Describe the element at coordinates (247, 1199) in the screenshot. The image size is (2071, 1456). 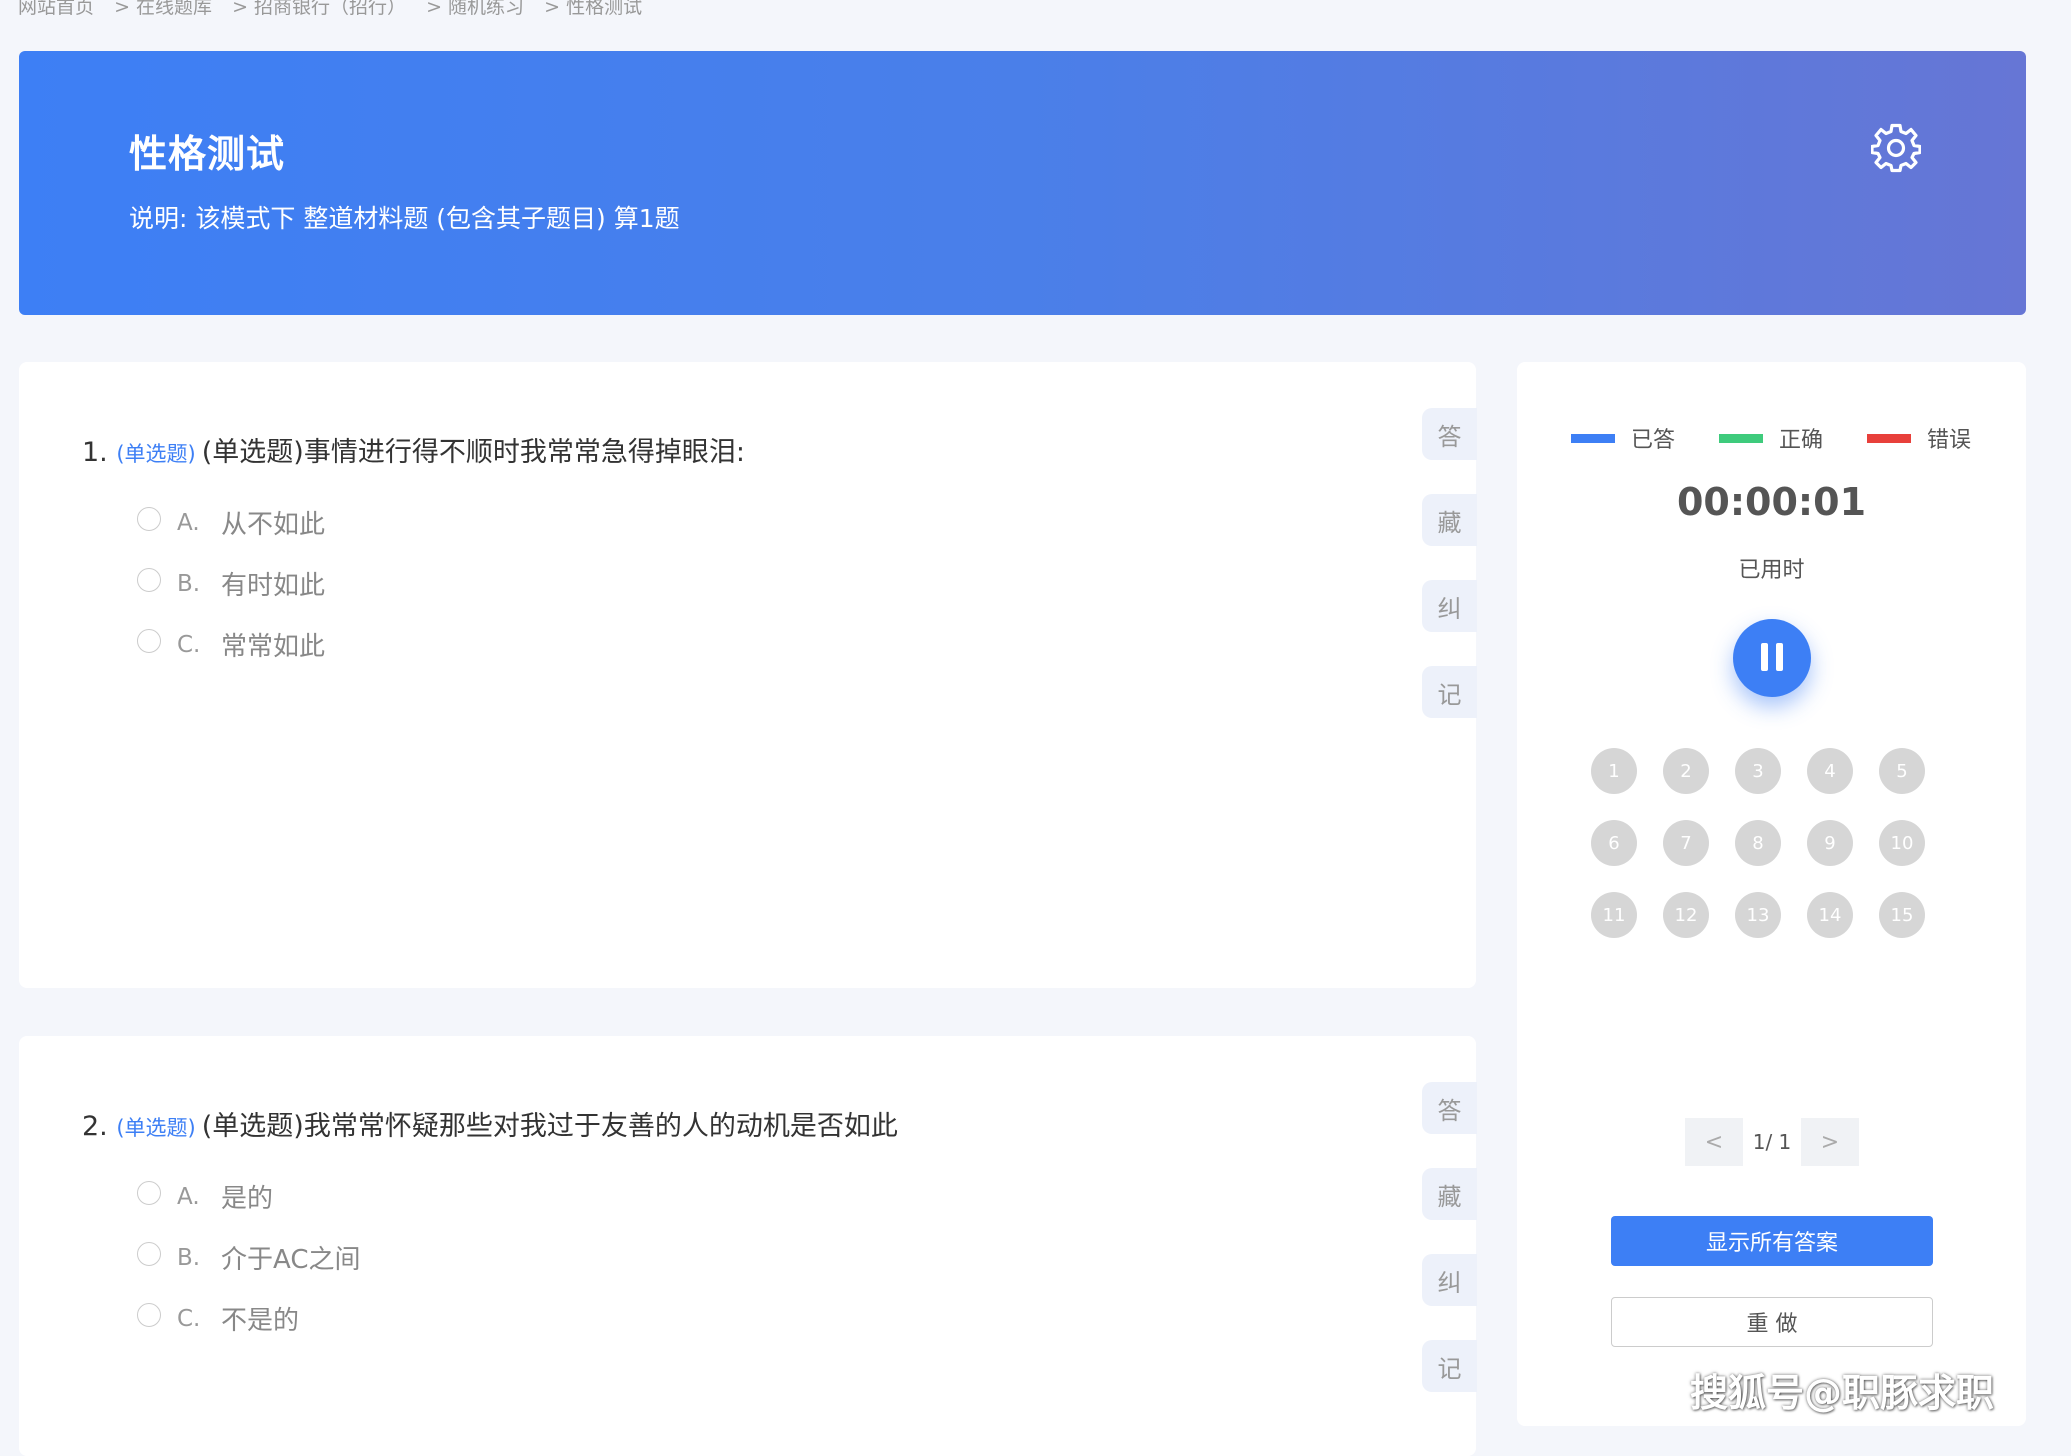
I see `option-text: 是的` at that location.